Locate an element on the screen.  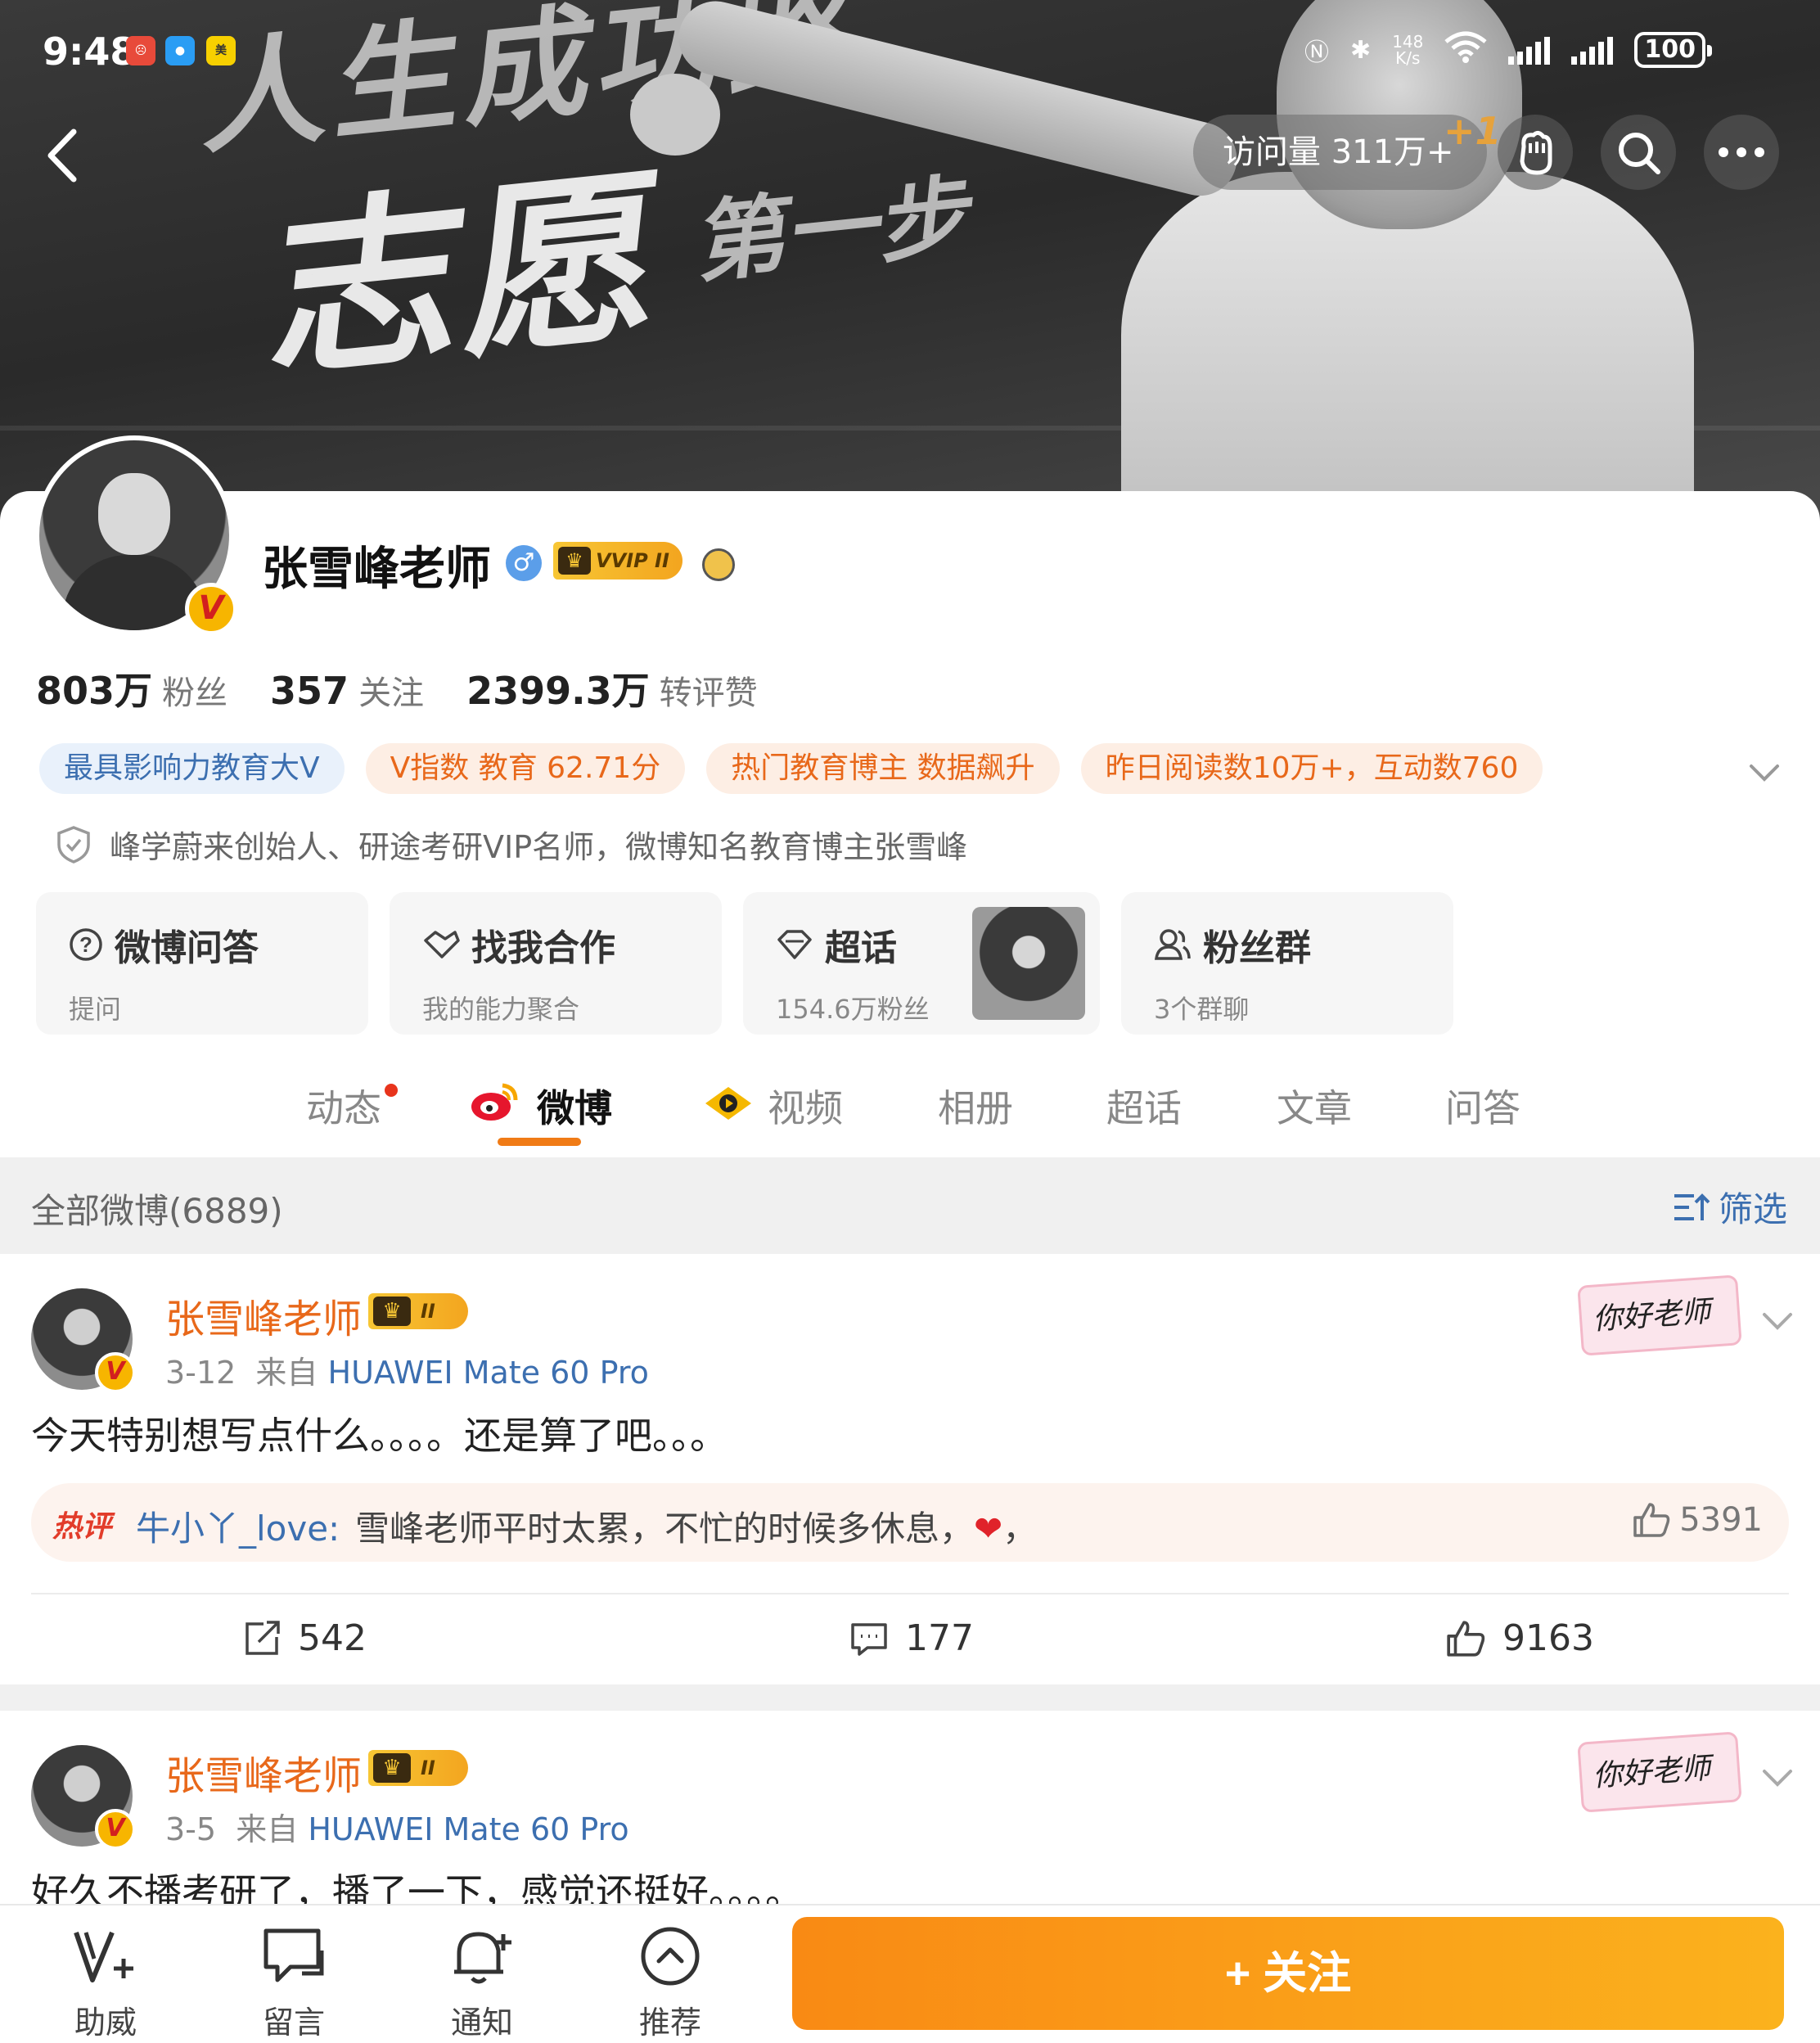
network-speed: 148 K/s is located at coordinates (1407, 50).